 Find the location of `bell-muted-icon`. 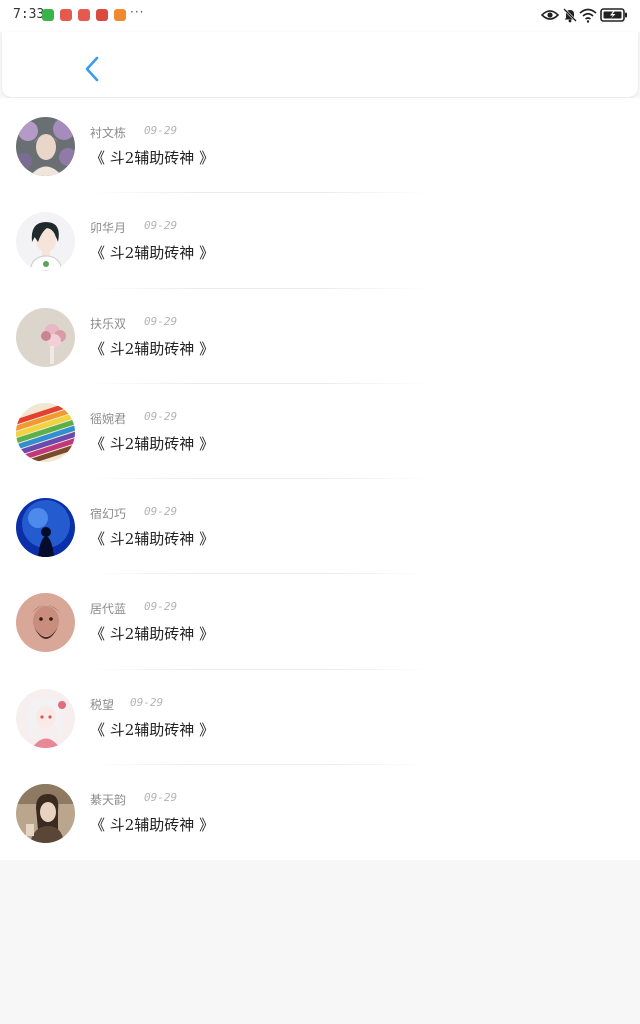

bell-muted-icon is located at coordinates (570, 15).